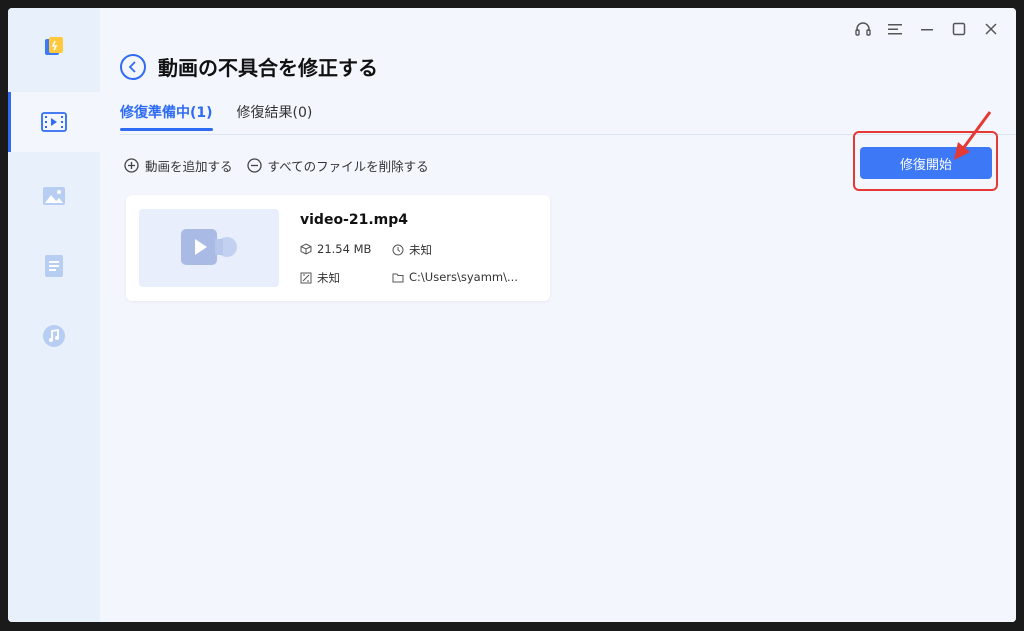 The image size is (1024, 631). I want to click on app-logo-icon, so click(54, 46).